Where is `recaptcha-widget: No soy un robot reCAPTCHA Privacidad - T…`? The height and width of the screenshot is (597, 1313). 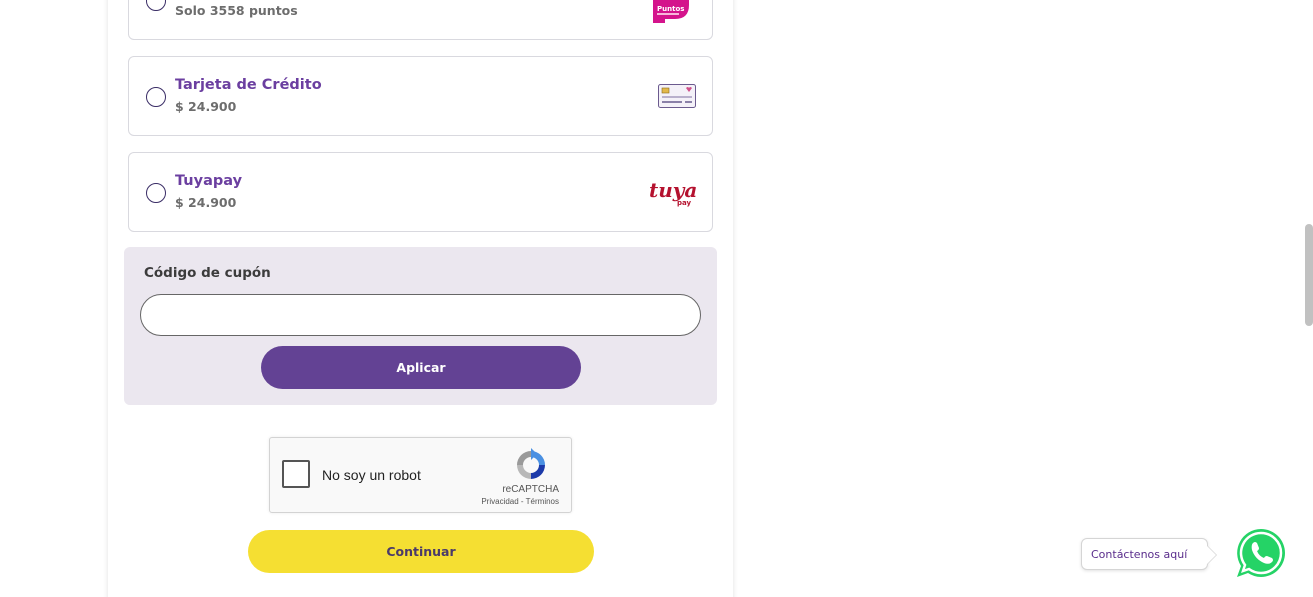 recaptcha-widget: No soy un robot reCAPTCHA Privacidad - T… is located at coordinates (420, 475).